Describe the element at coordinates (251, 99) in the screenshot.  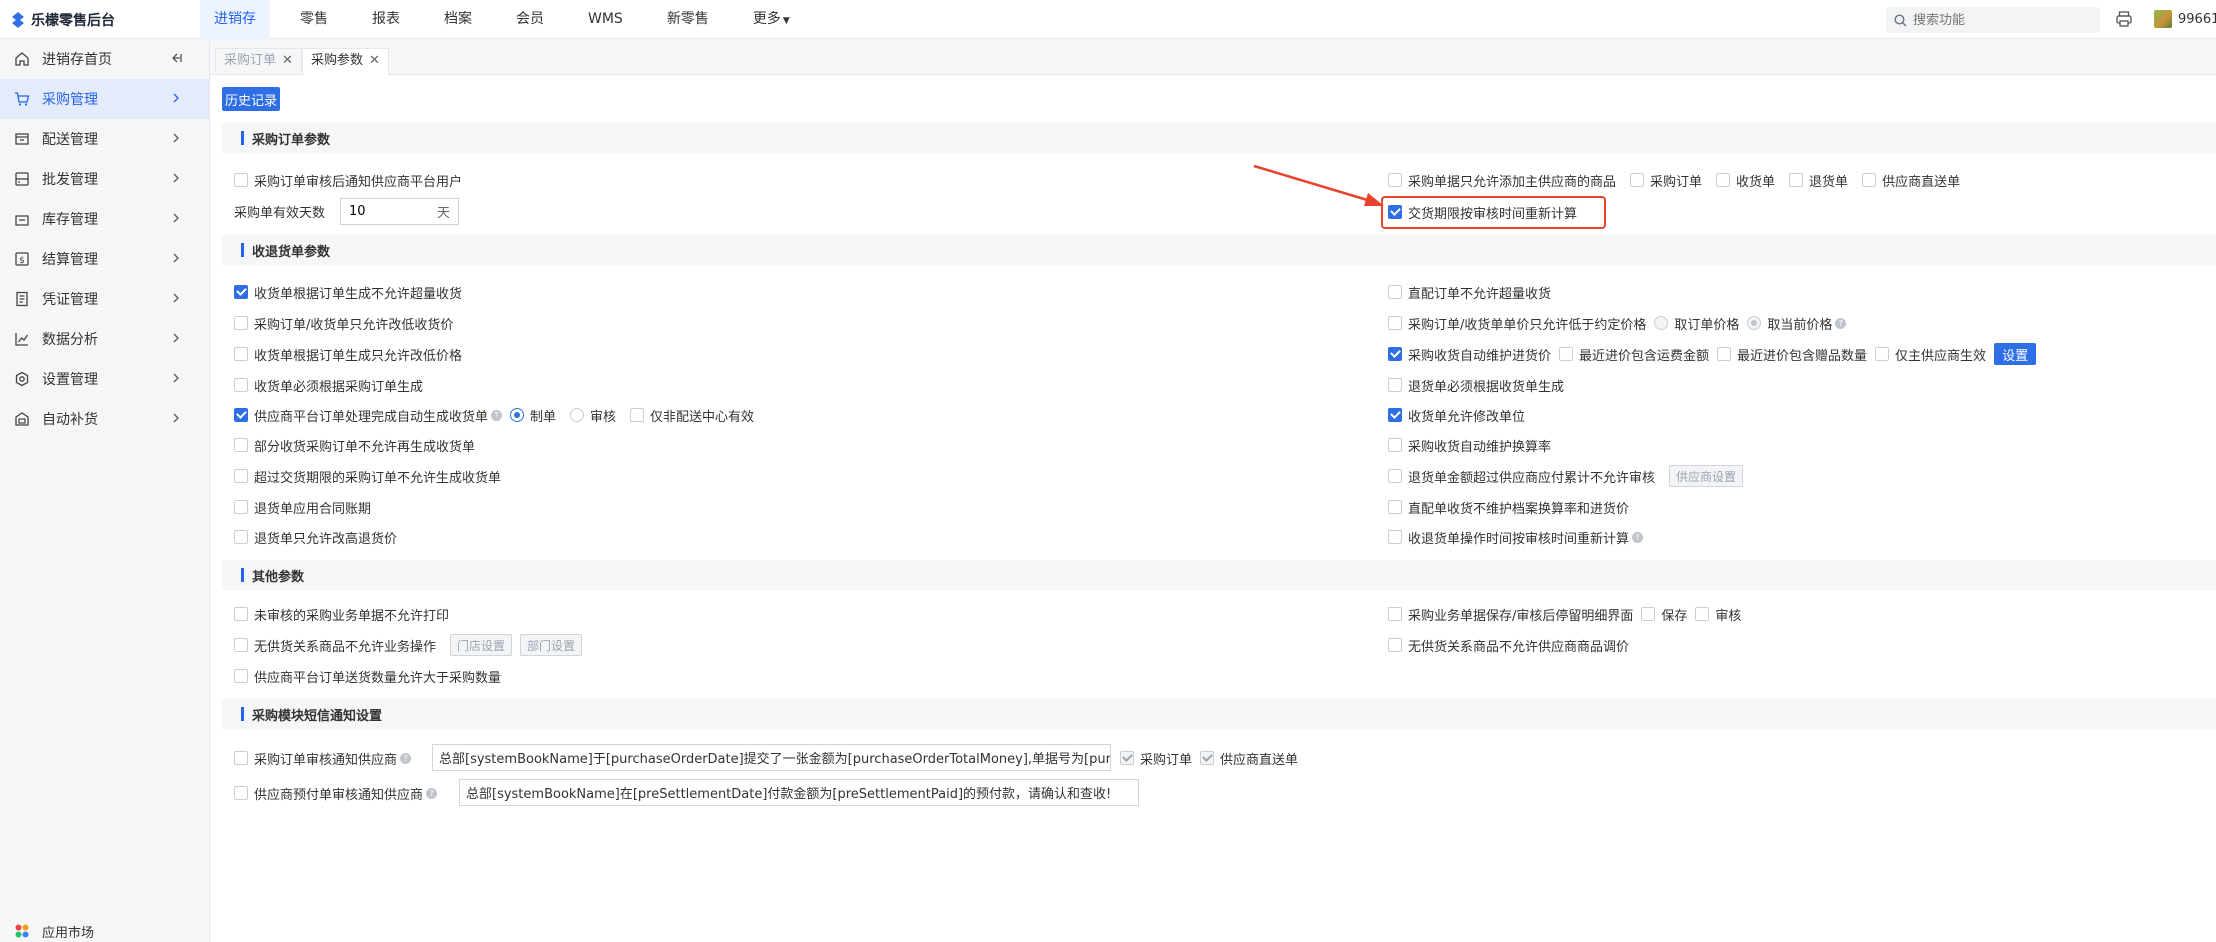
I see `history-button: 历史记录` at that location.